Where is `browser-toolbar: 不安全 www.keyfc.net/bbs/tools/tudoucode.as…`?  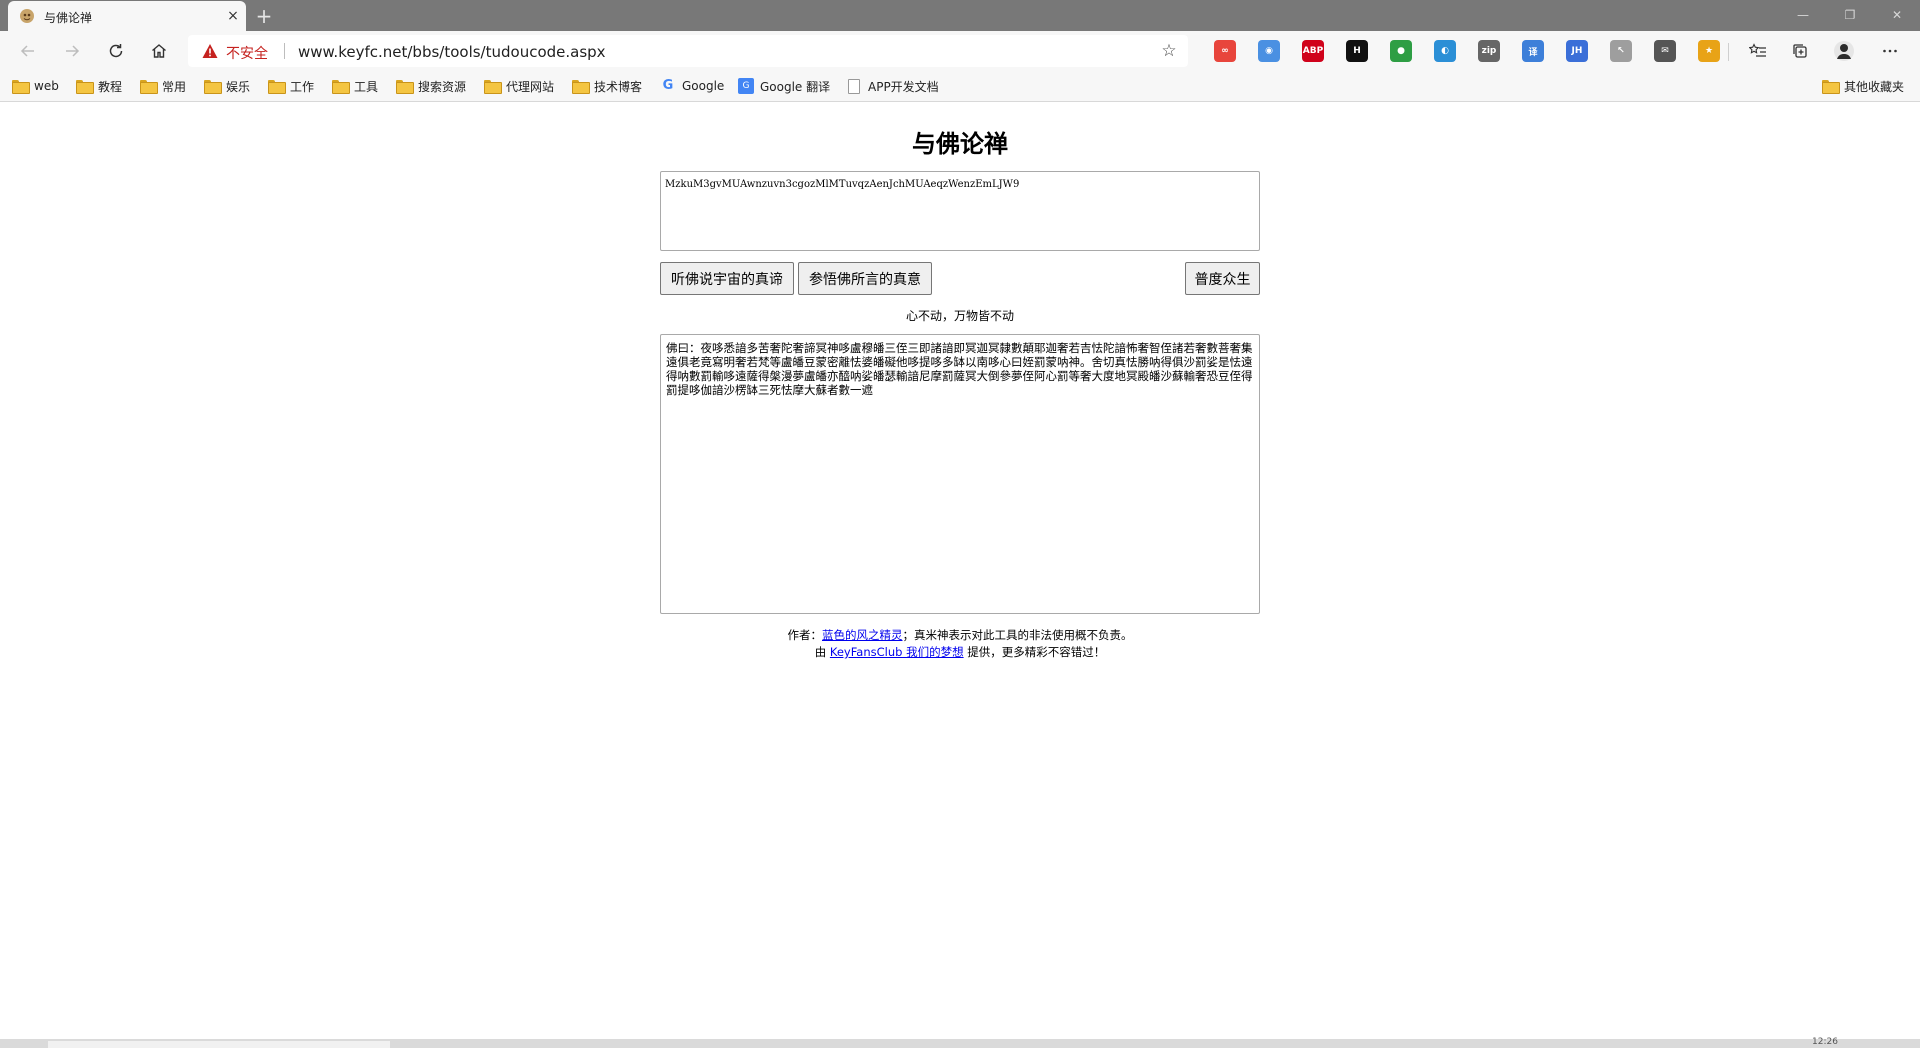 browser-toolbar: 不安全 www.keyfc.net/bbs/tools/tudoucode.as… is located at coordinates (960, 51).